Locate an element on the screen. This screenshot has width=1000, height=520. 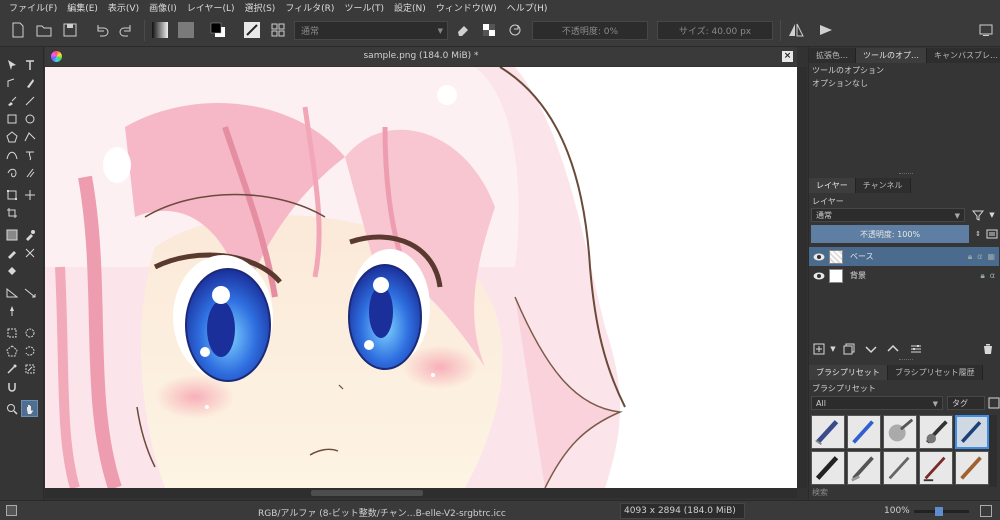
measure-tool-icon is located at coordinates (30, 293).